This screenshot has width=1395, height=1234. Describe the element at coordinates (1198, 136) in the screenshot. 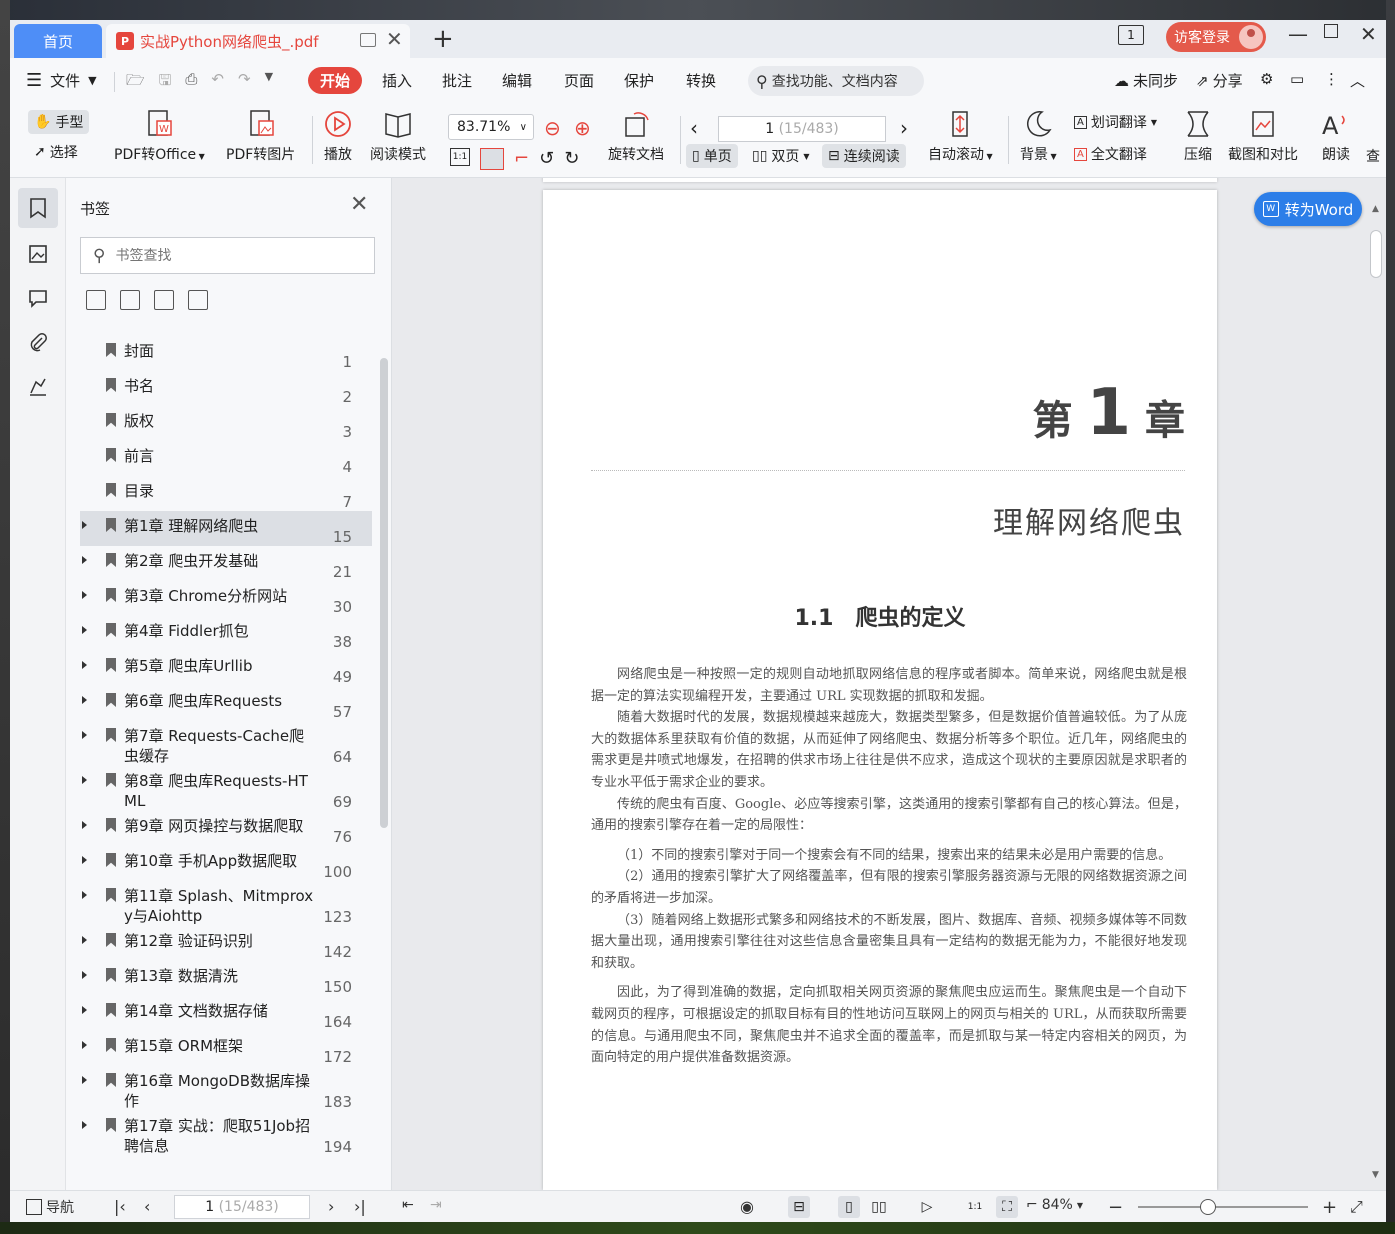

I see `compress-button: 压缩` at that location.